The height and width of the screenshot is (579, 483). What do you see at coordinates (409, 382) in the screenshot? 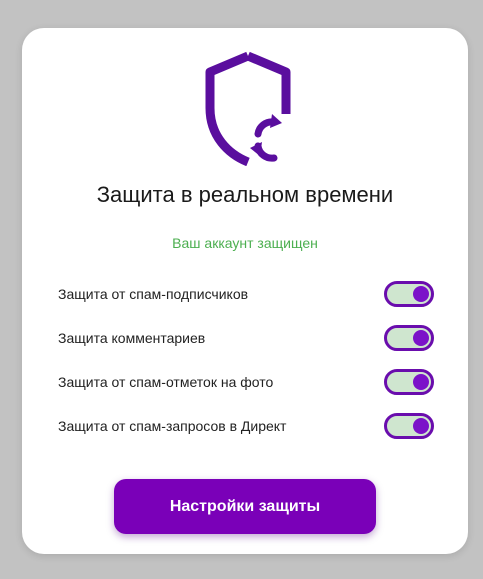
I see `photo-tags-toggle` at bounding box center [409, 382].